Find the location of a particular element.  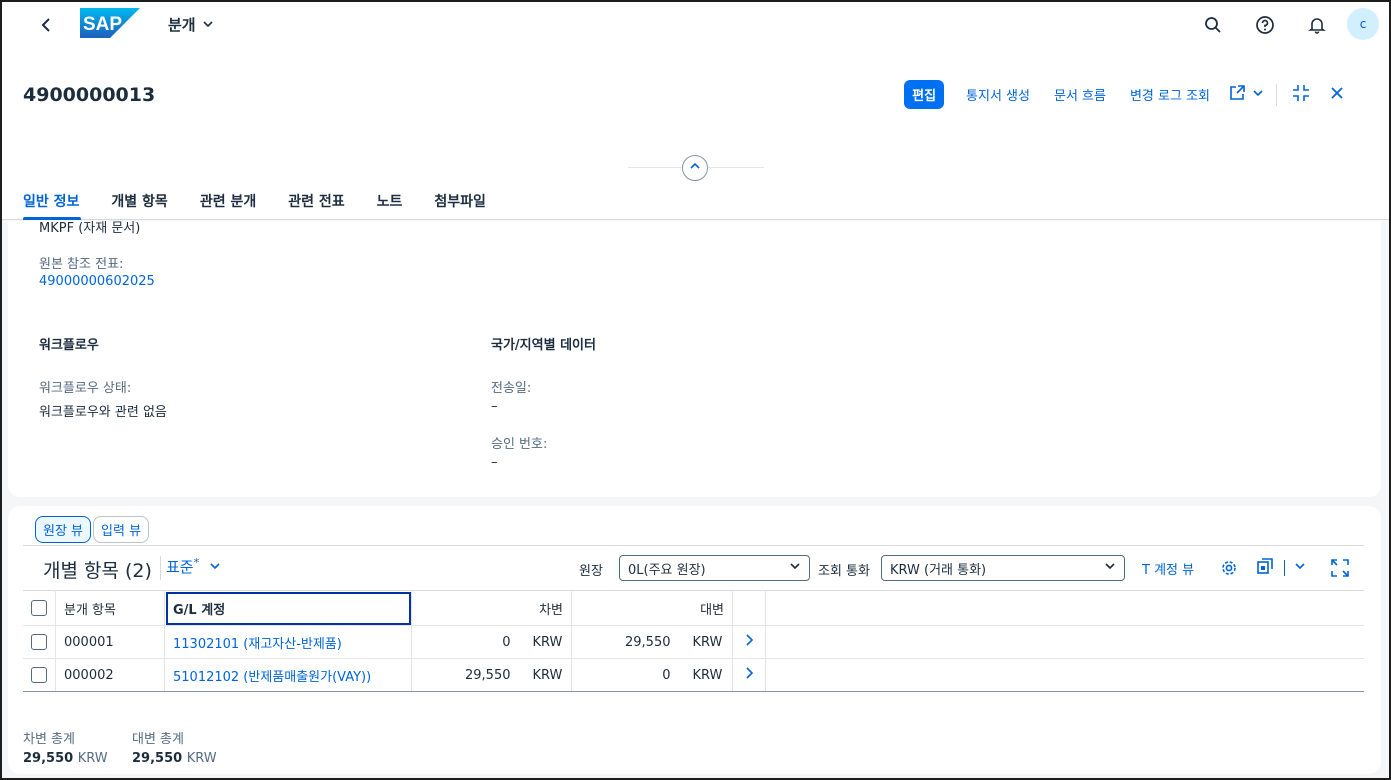

column-header-debit: 차변 is located at coordinates (491, 608).